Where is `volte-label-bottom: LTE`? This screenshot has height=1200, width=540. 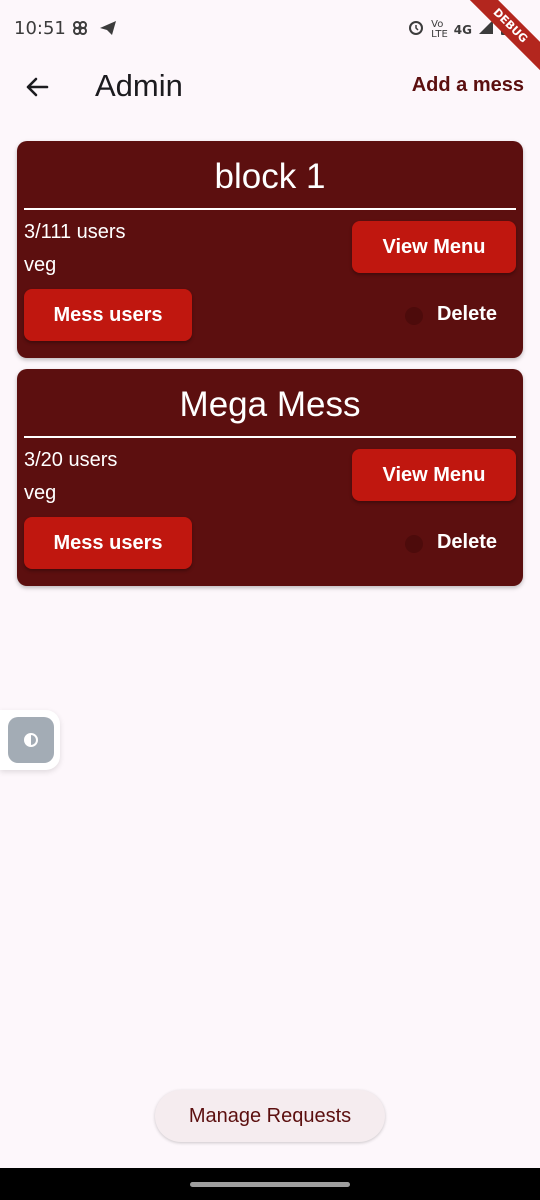 volte-label-bottom: LTE is located at coordinates (439, 34).